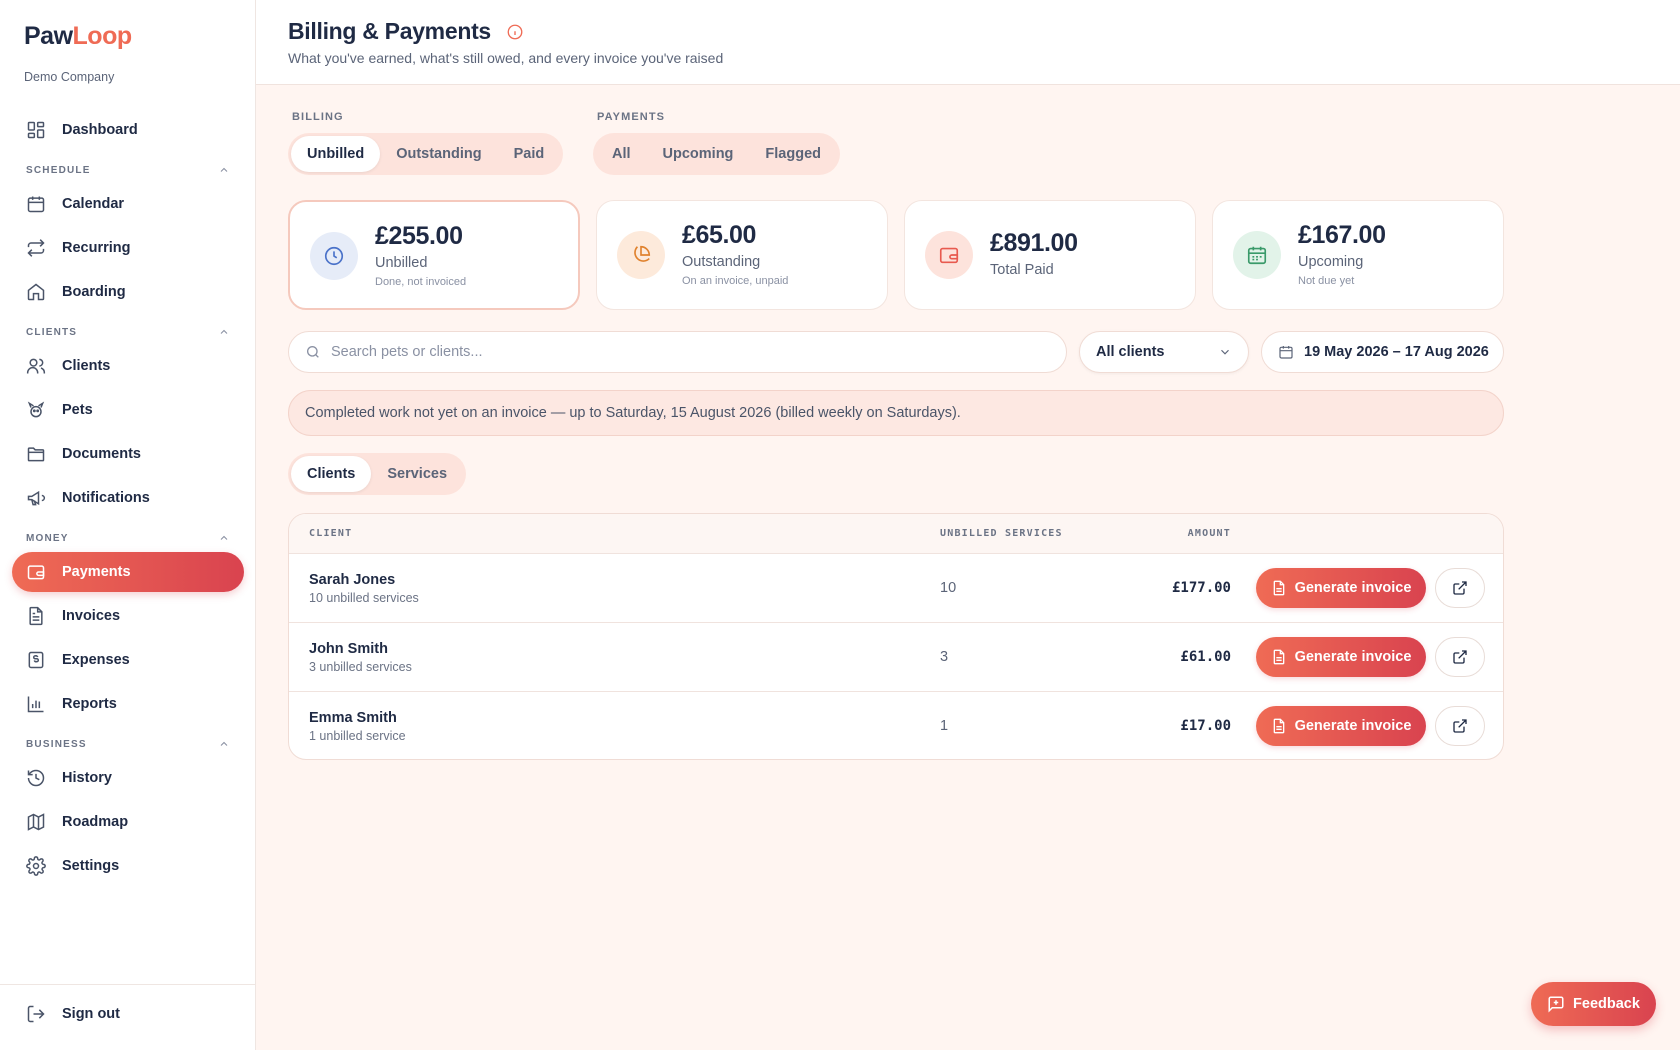 This screenshot has height=1050, width=1680. Describe the element at coordinates (1022, 270) in the screenshot. I see `stat-label: Total Paid` at that location.